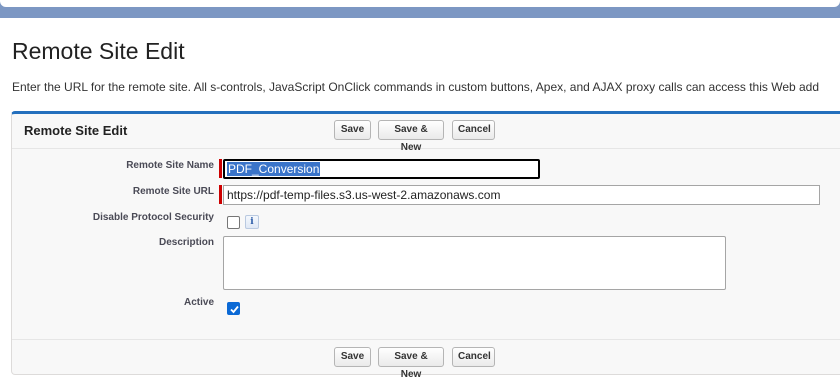 This screenshot has height=384, width=840. What do you see at coordinates (381, 169) in the screenshot?
I see `remote-site-name-input: PDF_Conversion` at bounding box center [381, 169].